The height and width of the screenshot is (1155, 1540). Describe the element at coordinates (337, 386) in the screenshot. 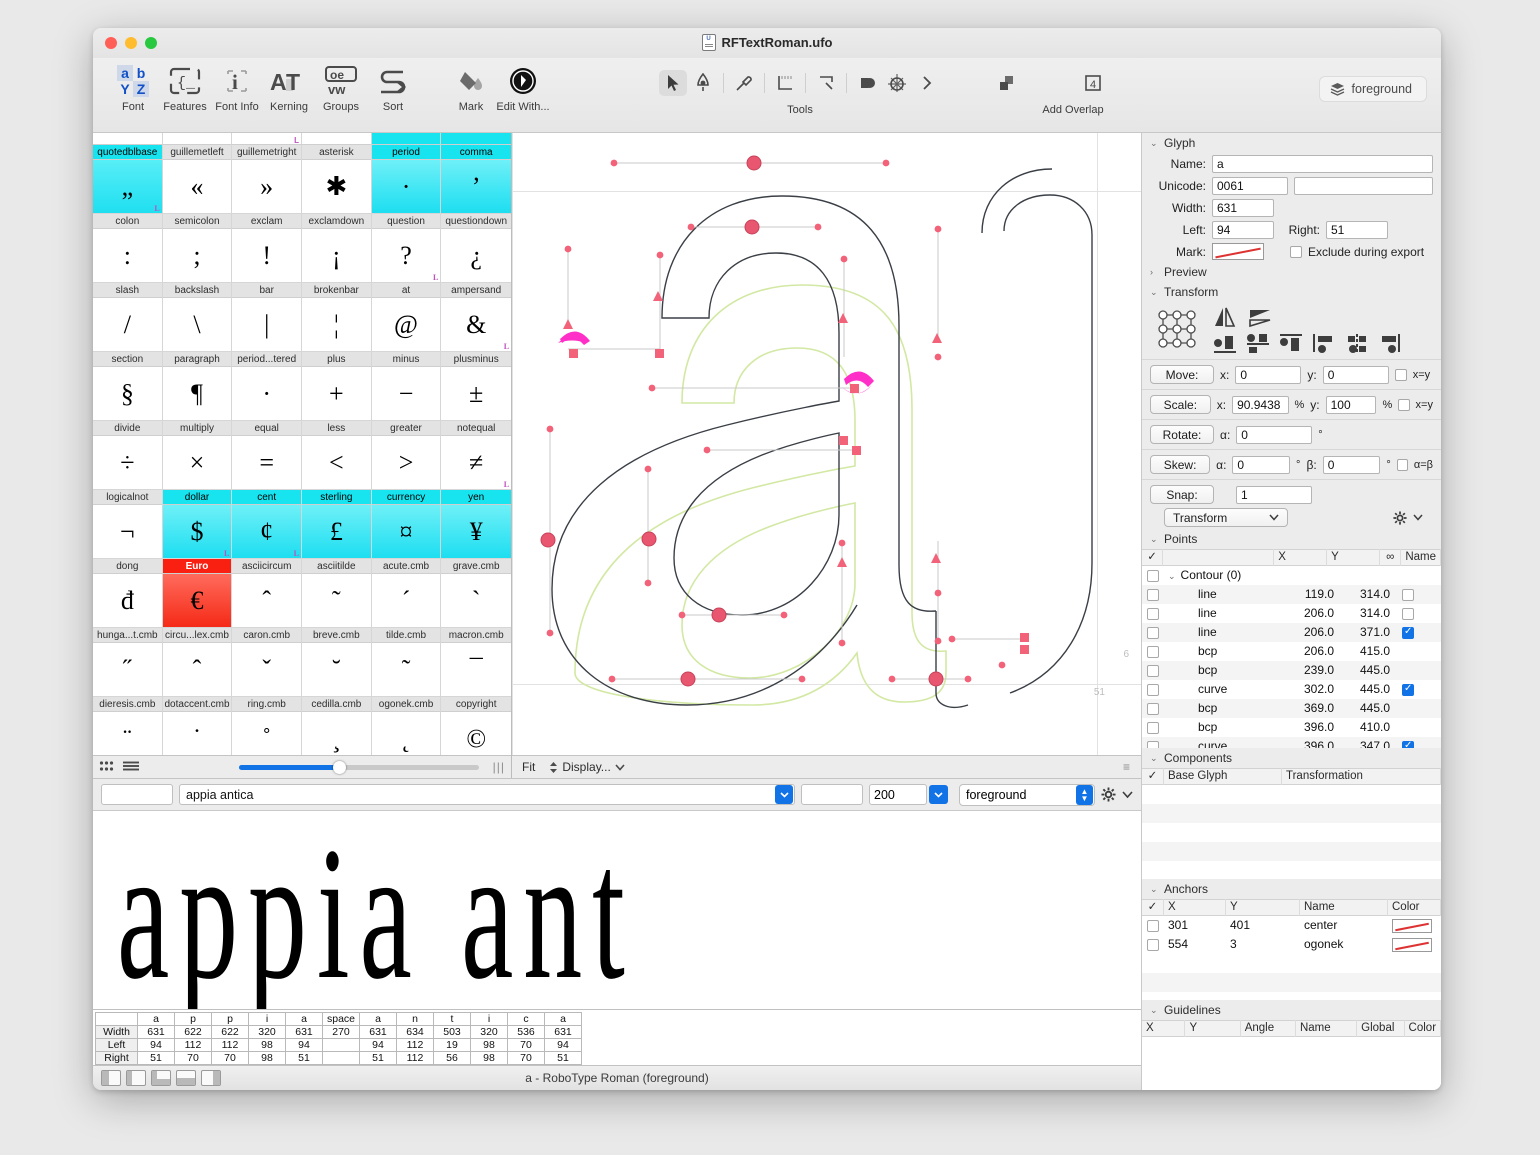

I see `glyph-cell: plus +` at that location.